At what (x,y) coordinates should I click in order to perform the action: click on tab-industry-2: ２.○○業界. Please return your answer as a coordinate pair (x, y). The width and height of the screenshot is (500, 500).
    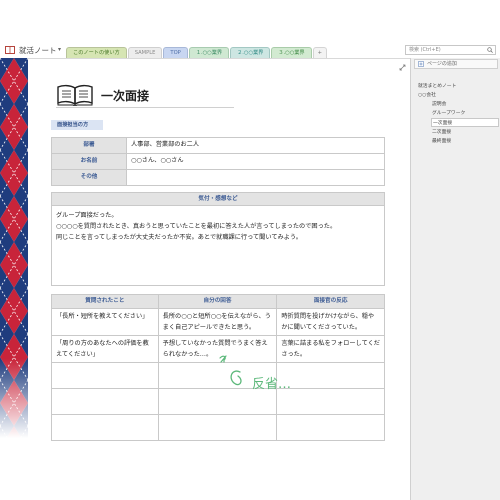
    Looking at the image, I should click on (250, 52).